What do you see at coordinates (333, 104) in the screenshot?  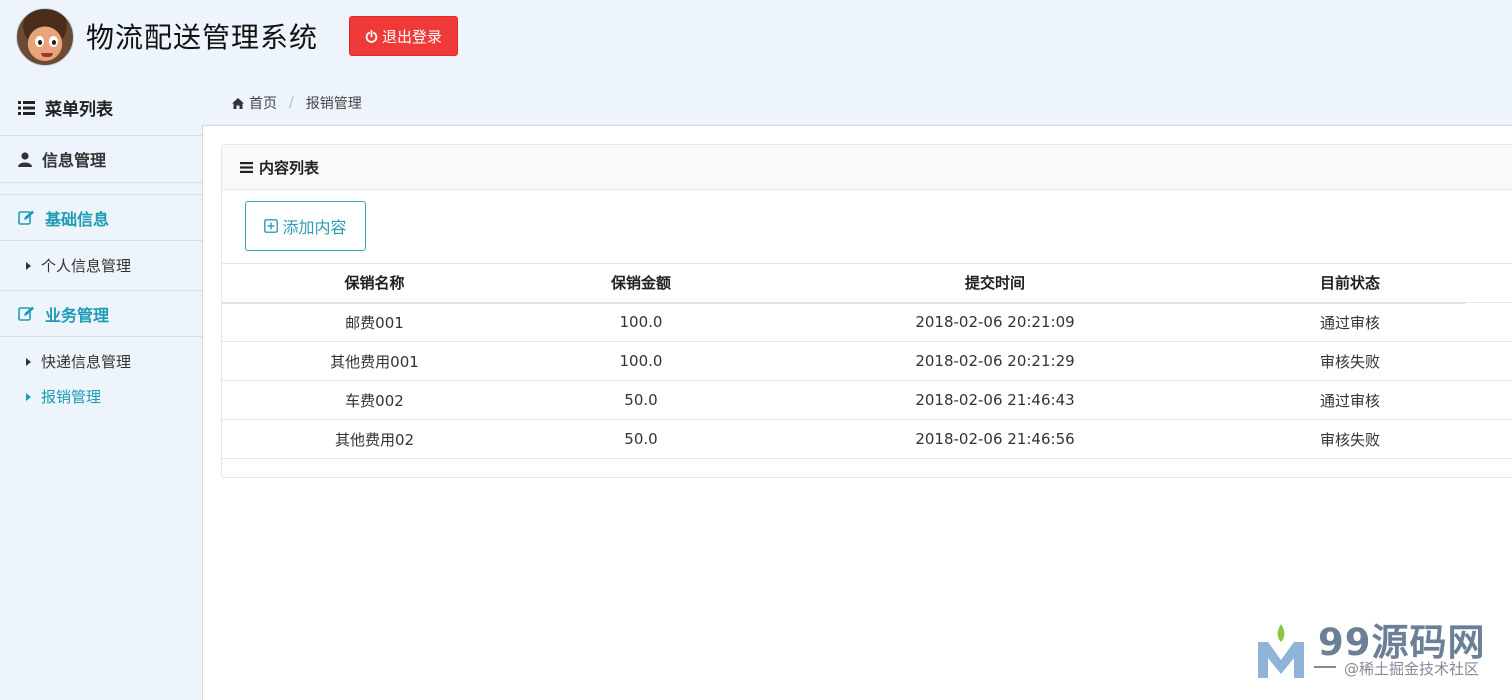 I see `breadcrumb-current: 报销管理` at bounding box center [333, 104].